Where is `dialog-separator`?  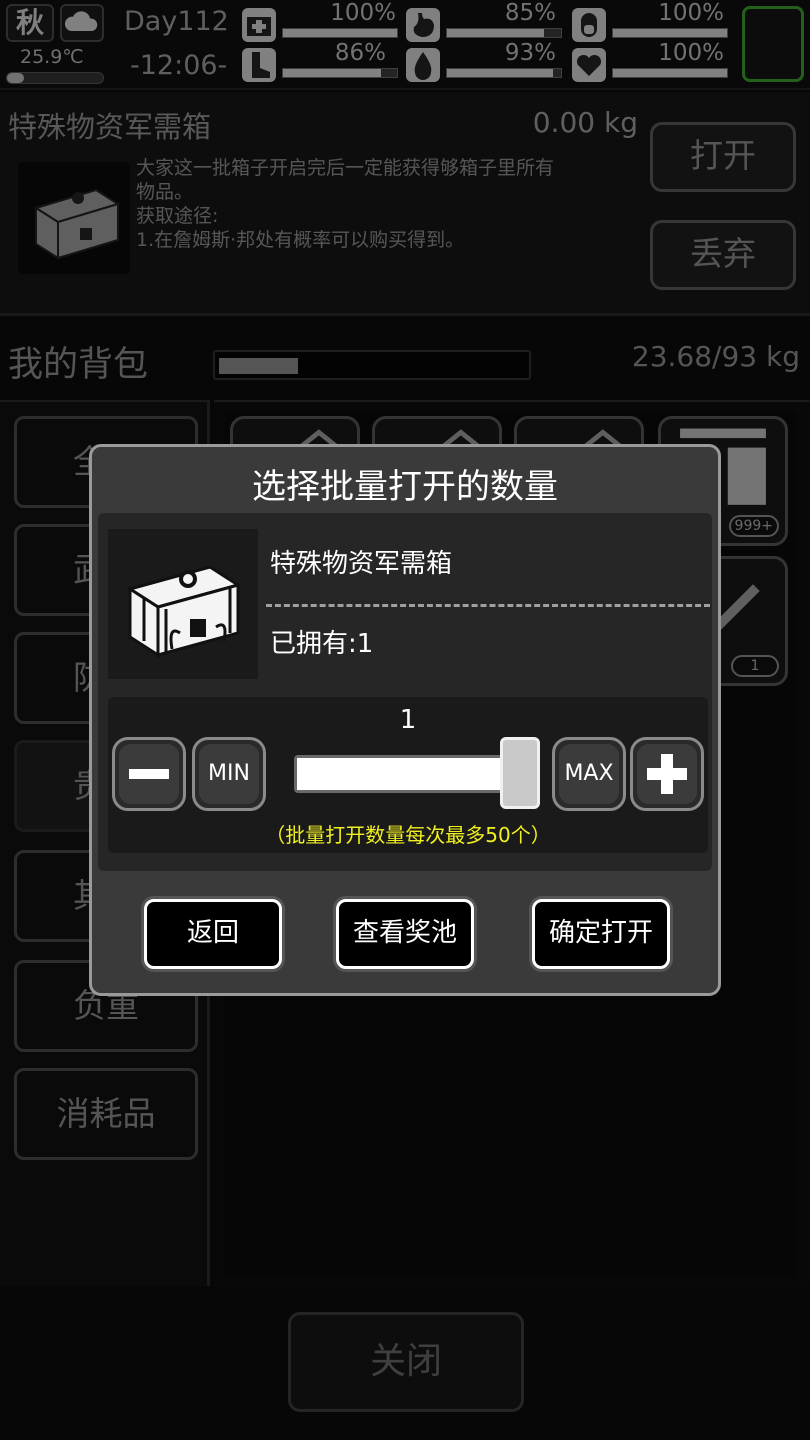 dialog-separator is located at coordinates (488, 605).